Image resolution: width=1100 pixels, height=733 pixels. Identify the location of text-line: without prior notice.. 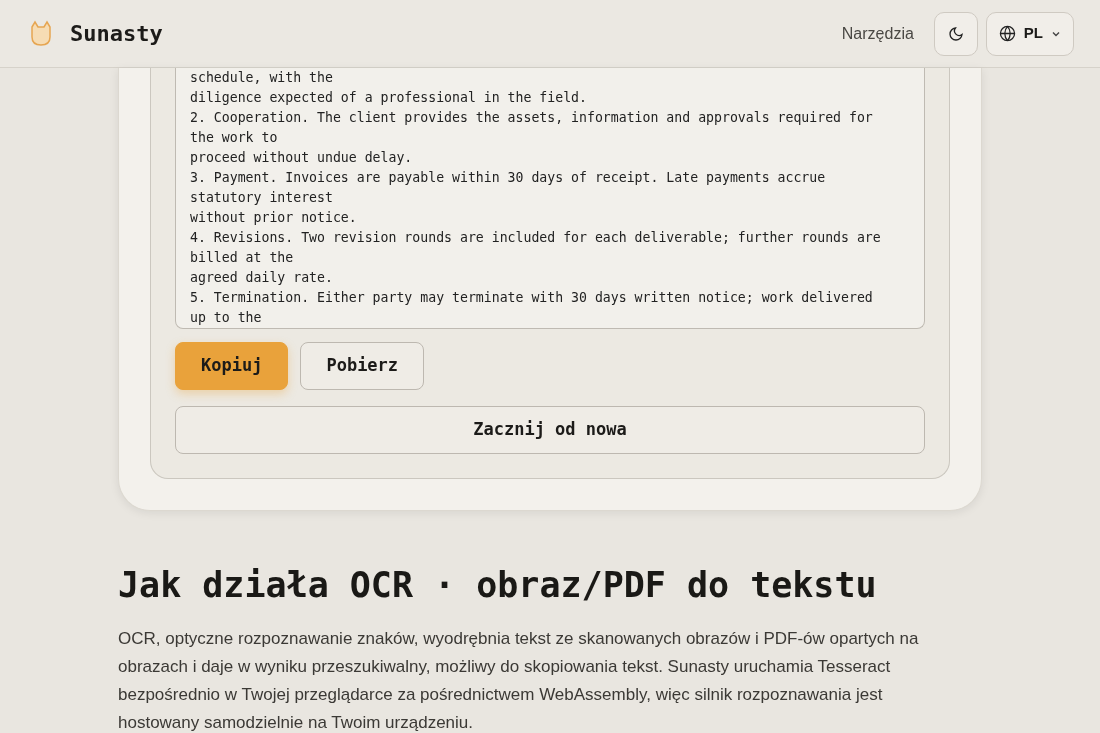
(274, 218).